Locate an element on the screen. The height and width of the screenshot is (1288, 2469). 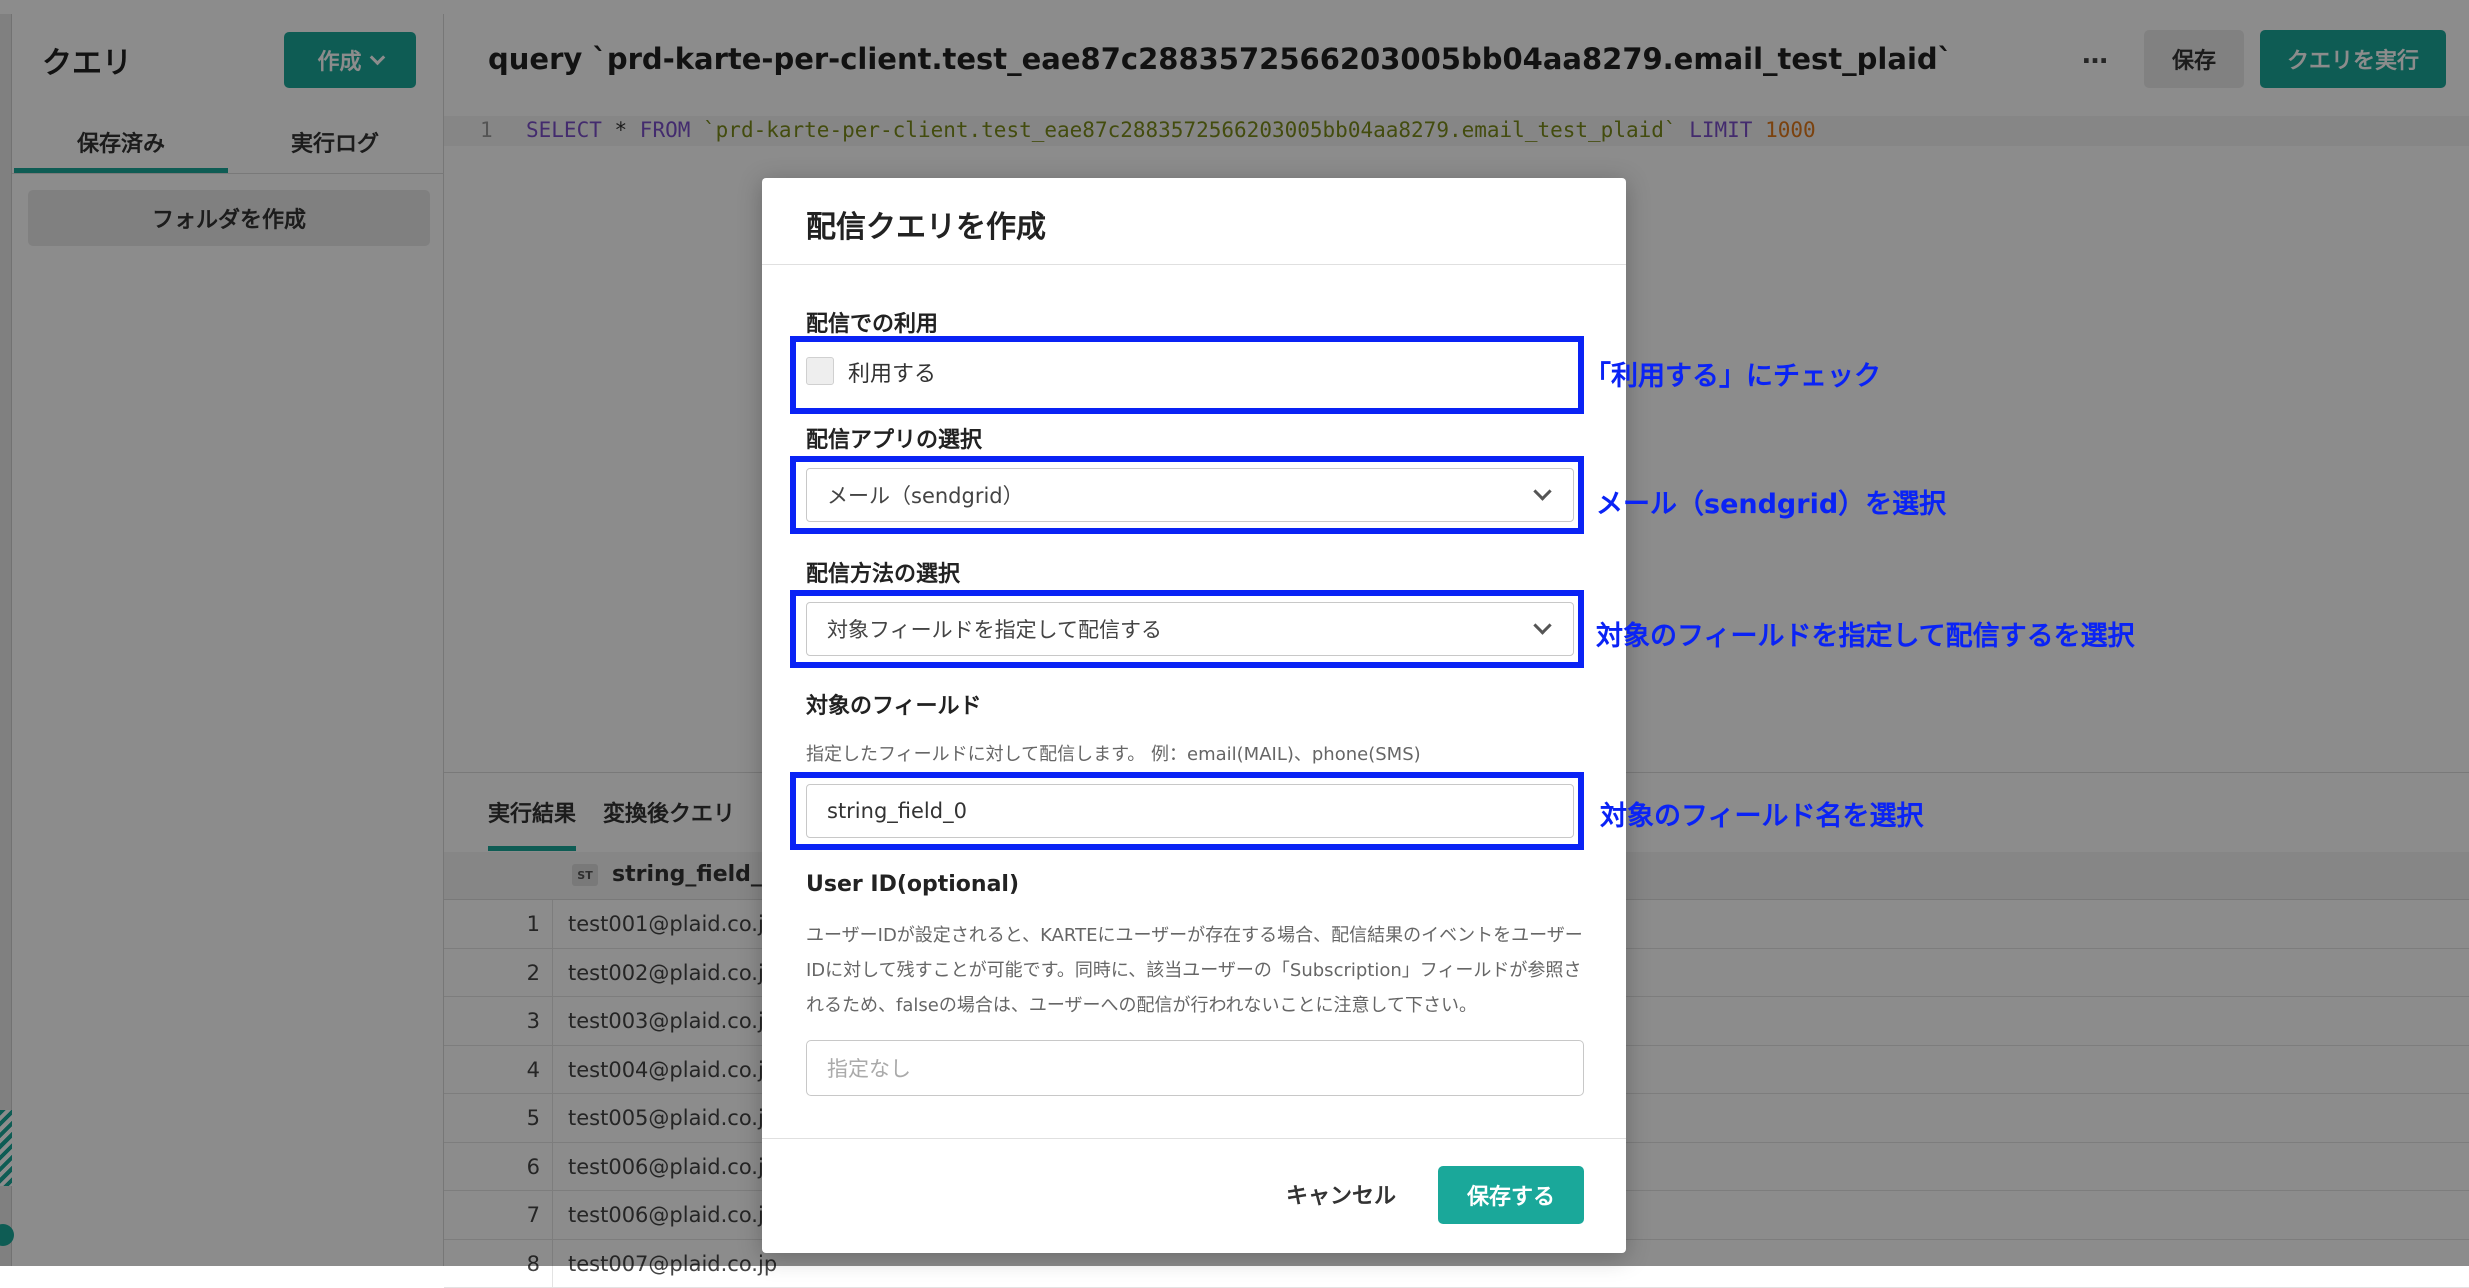
annotation-box-field is located at coordinates (1187, 811).